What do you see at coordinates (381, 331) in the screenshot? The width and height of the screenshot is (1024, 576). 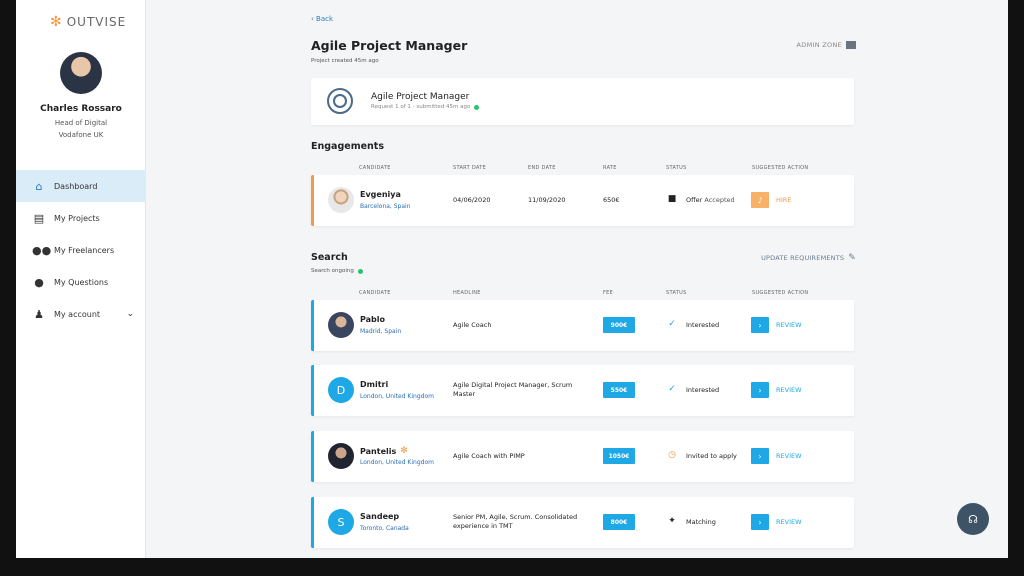 I see `candidate-location: Madrid, Spain` at bounding box center [381, 331].